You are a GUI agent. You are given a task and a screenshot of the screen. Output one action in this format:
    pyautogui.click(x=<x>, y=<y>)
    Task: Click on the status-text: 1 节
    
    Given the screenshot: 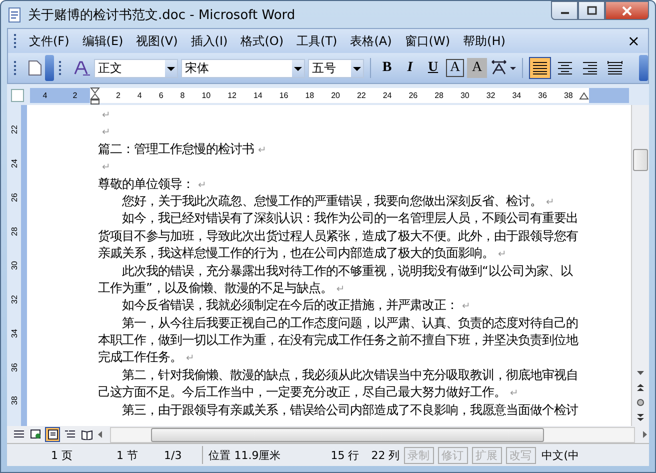 What is the action you would take?
    pyautogui.click(x=127, y=455)
    